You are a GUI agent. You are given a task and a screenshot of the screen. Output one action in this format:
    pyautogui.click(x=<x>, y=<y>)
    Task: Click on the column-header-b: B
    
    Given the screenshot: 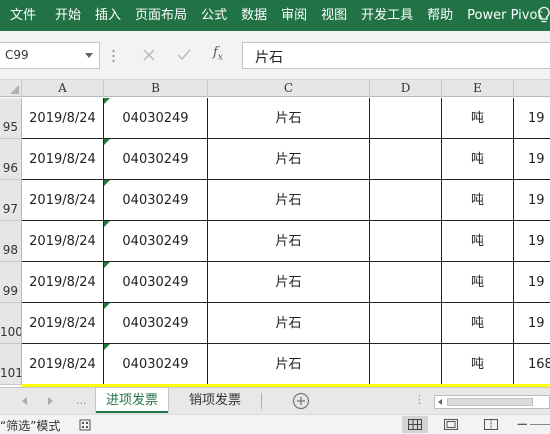 What is the action you would take?
    pyautogui.click(x=156, y=88)
    